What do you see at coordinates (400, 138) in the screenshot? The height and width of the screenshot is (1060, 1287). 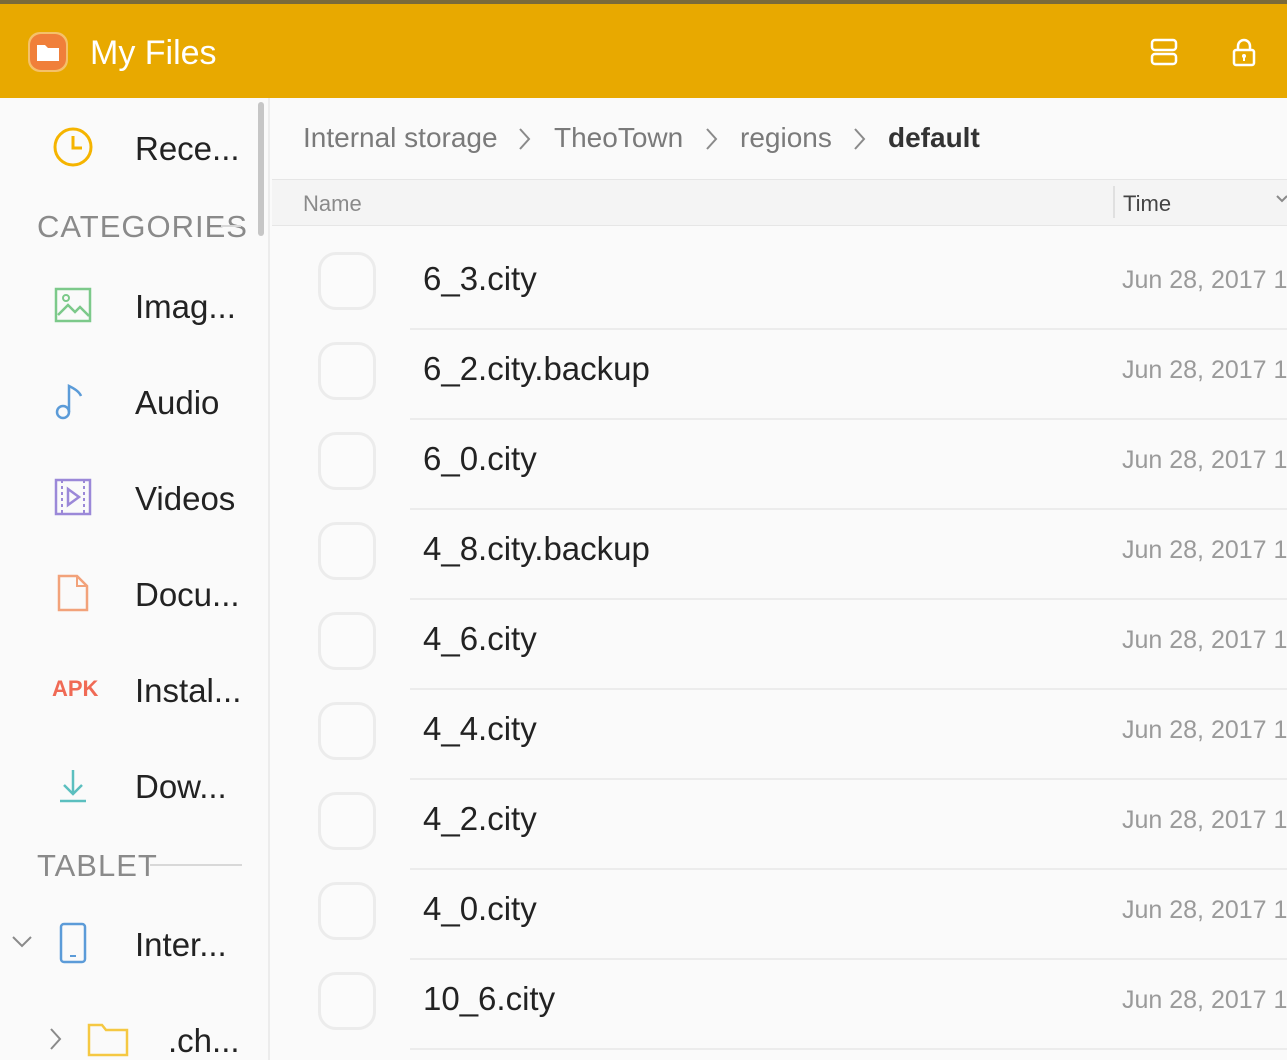 I see `breadcrumb-item: Internal storage` at bounding box center [400, 138].